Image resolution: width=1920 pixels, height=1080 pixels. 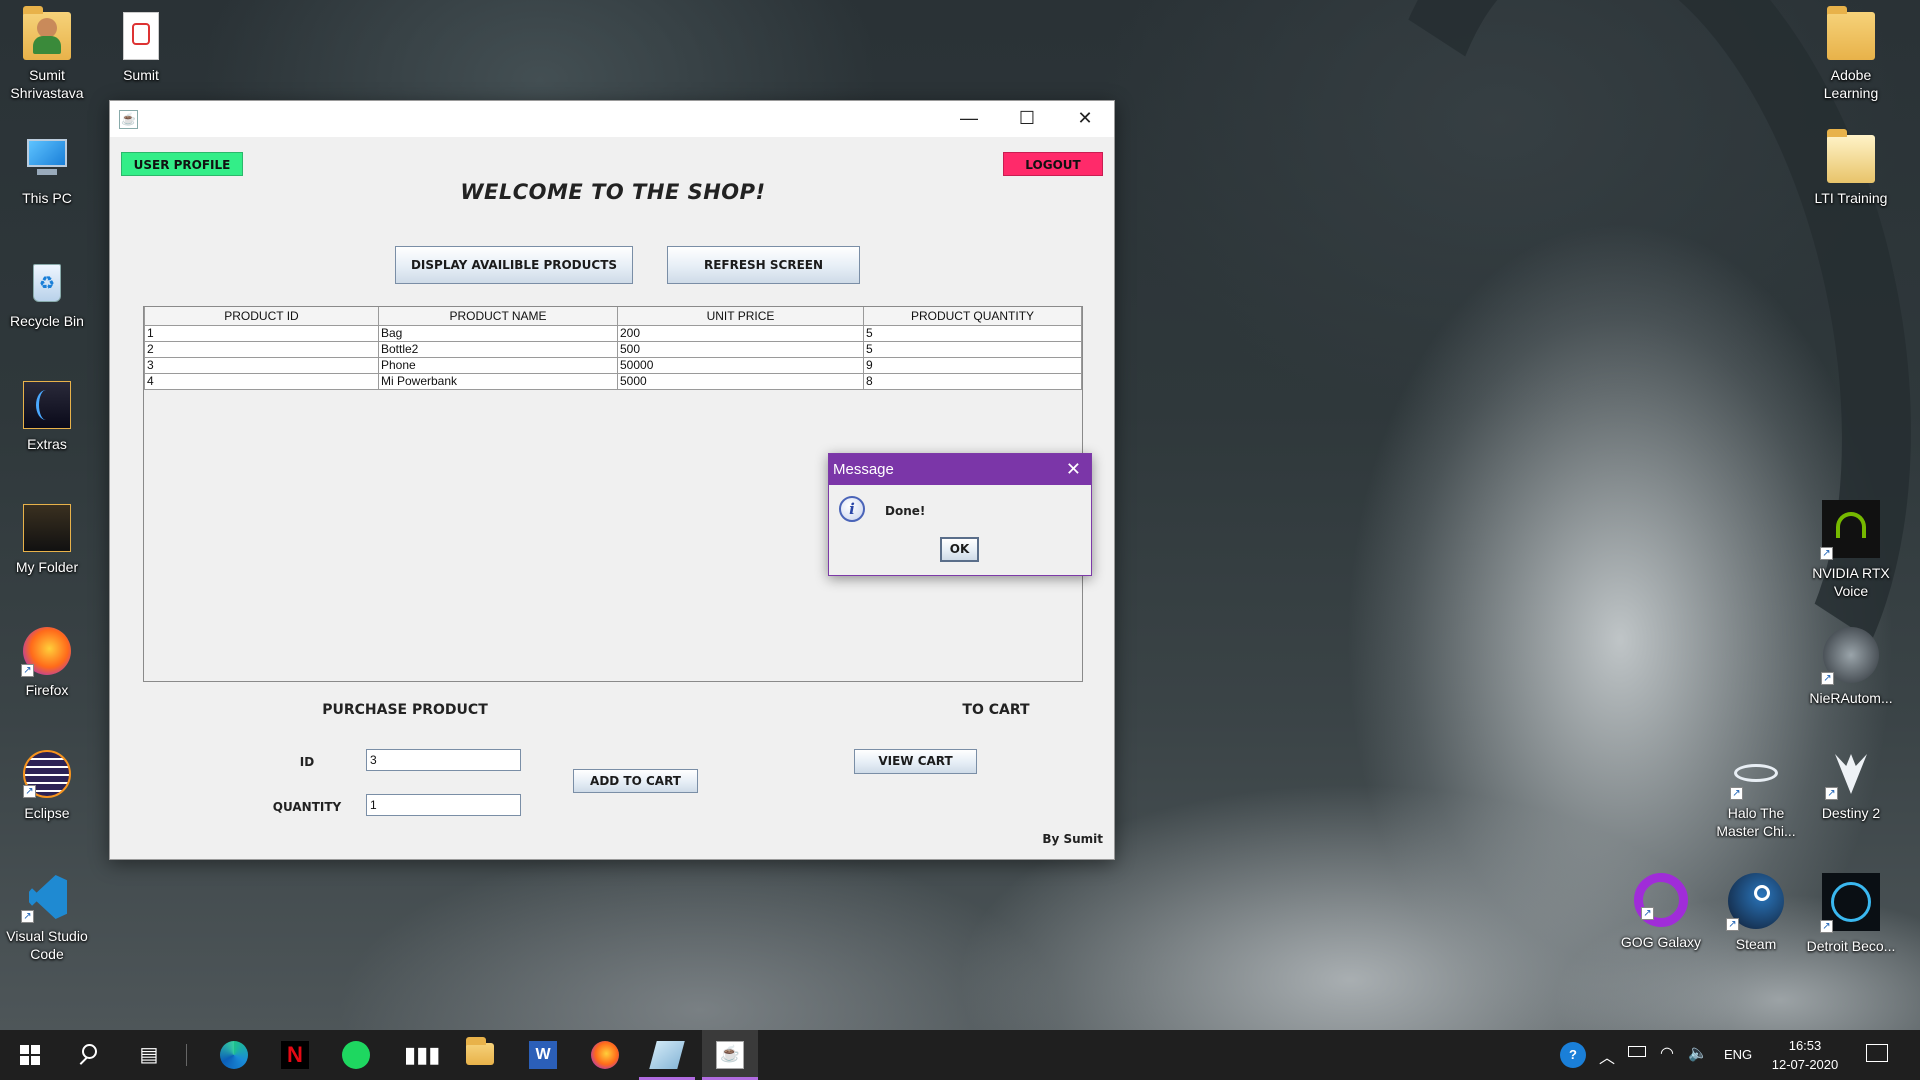 I want to click on desktop-icon-label: GOG Galaxy, so click(x=1661, y=942).